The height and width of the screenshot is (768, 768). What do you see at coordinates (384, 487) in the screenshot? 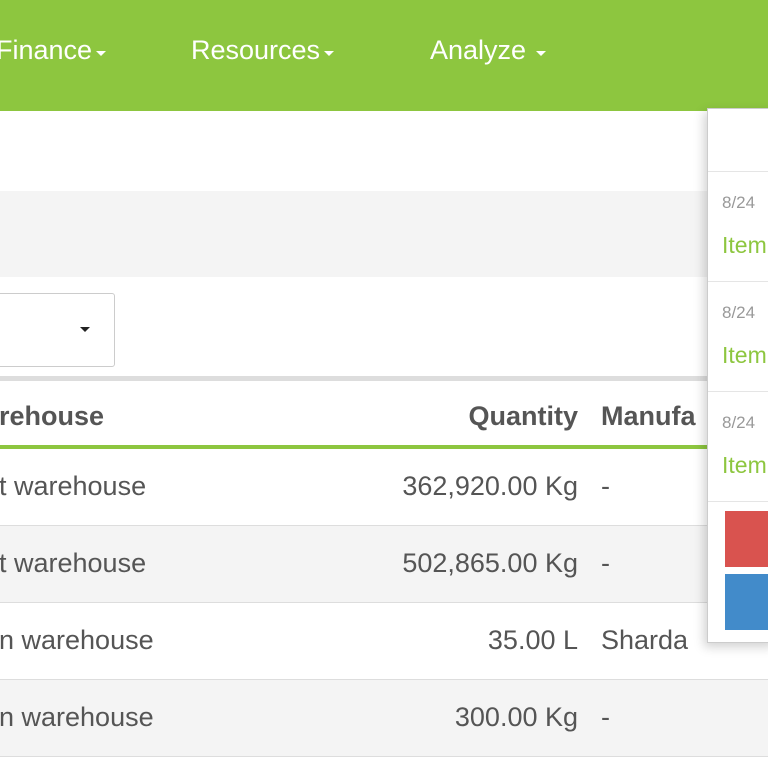
I see `table-row: t warehouse 362,920.00 Kg -` at bounding box center [384, 487].